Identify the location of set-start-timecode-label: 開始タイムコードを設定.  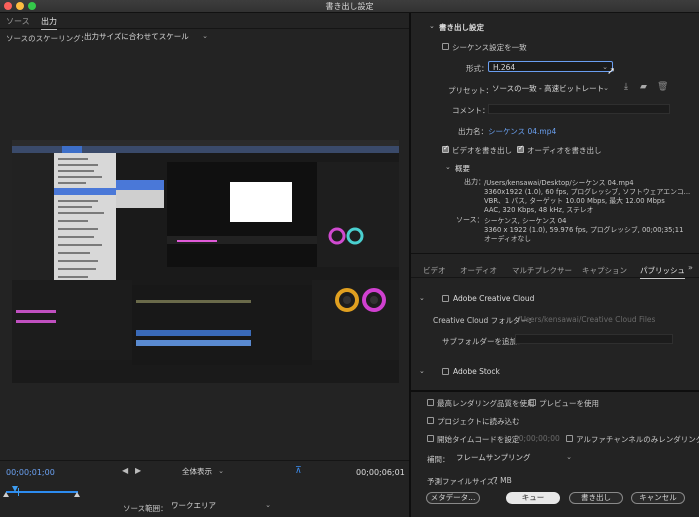
(478, 439).